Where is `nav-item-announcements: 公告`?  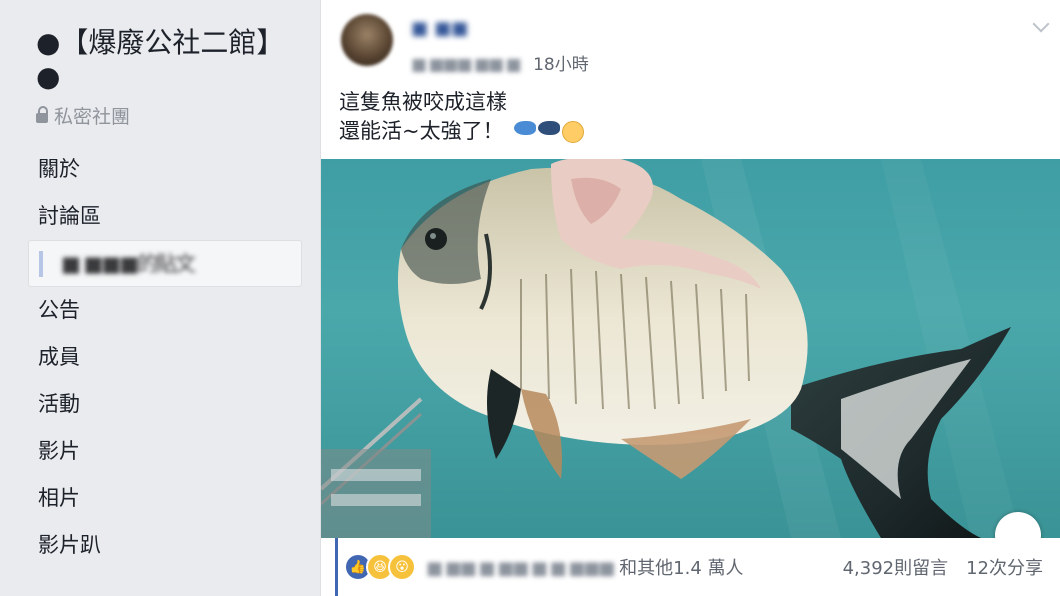 nav-item-announcements: 公告 is located at coordinates (165, 310).